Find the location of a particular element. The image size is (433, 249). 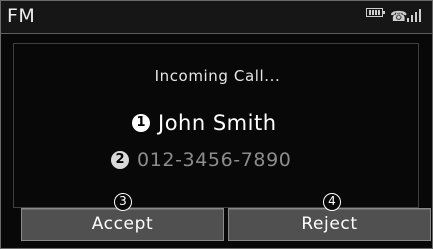

accept-button: Accept is located at coordinates (122, 224).